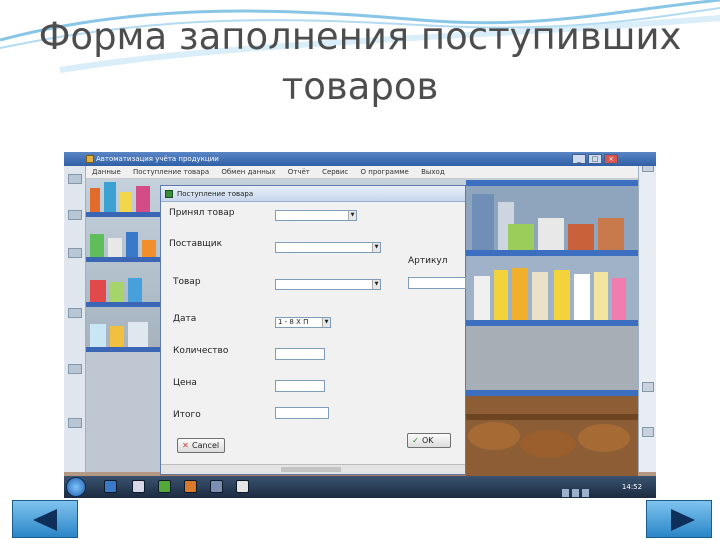  Describe the element at coordinates (90, 159) in the screenshot. I see `app-icon` at that location.